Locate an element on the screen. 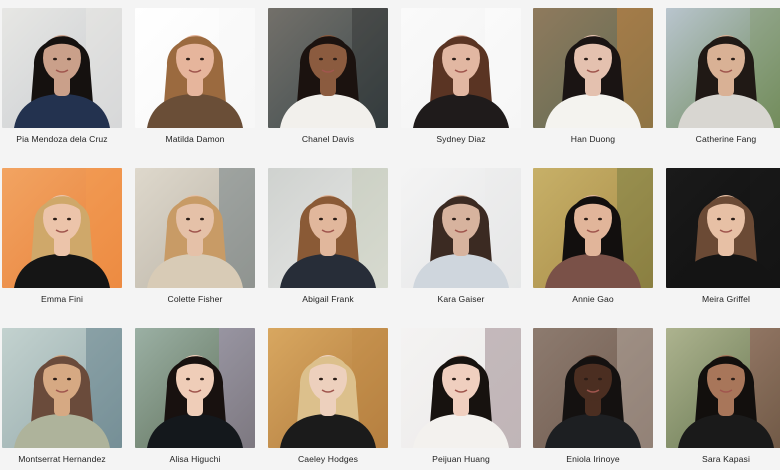 The height and width of the screenshot is (470, 780). person-name: Matilda Damon is located at coordinates (195, 139).